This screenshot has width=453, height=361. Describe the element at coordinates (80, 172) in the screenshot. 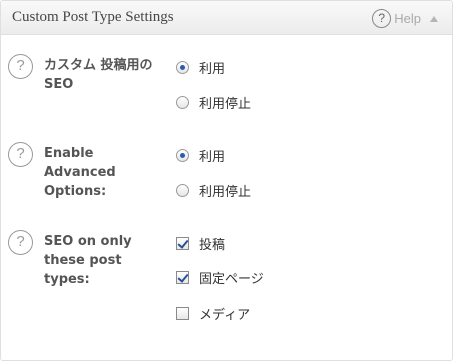

I see `setting-label: Enable Advanced Options:` at that location.